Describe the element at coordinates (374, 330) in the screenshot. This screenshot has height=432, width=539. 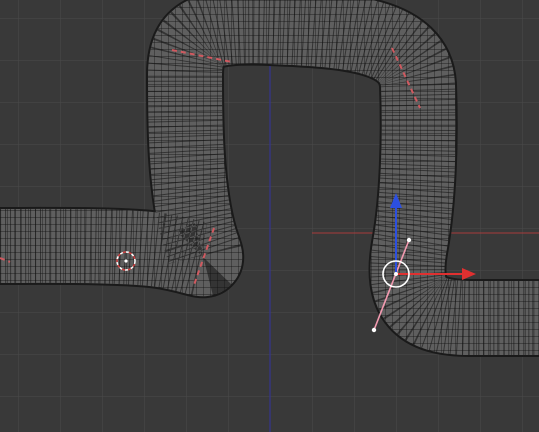
I see `handle-point-bottom` at that location.